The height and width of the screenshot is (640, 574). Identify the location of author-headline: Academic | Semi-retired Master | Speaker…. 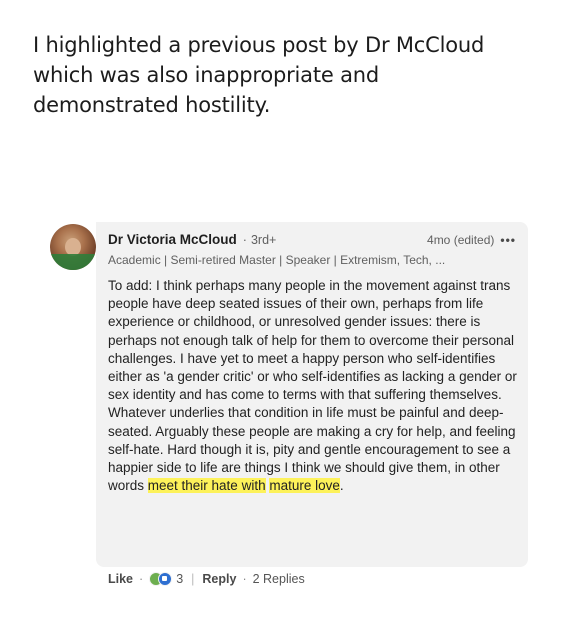
(277, 260).